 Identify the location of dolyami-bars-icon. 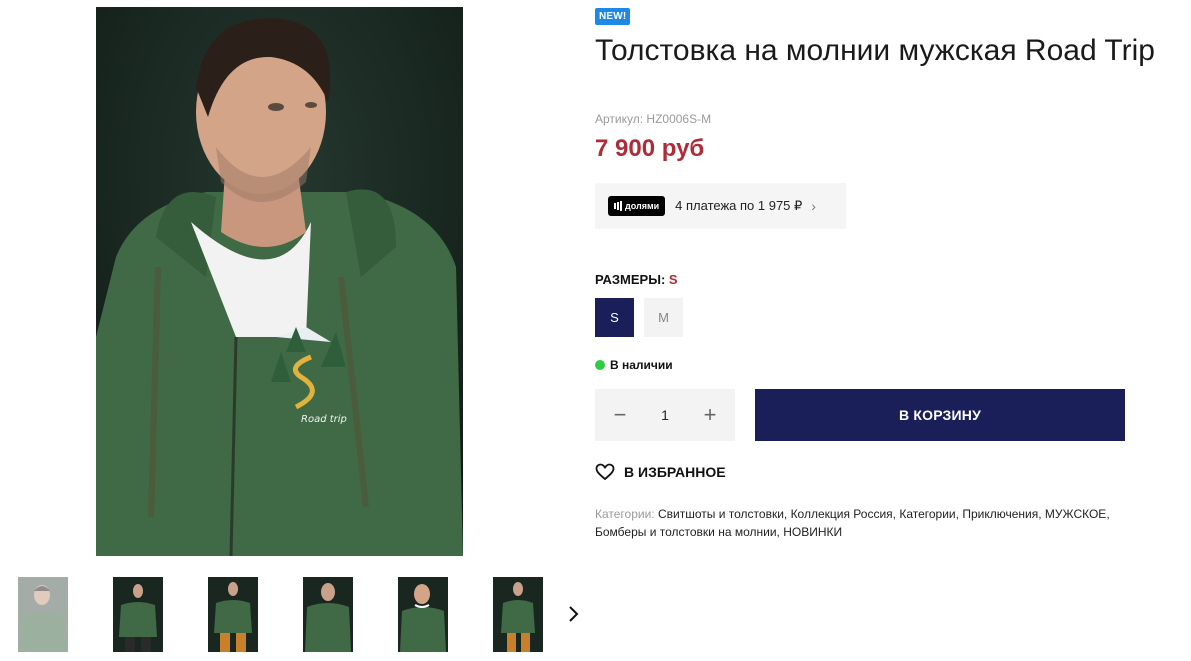
(618, 206).